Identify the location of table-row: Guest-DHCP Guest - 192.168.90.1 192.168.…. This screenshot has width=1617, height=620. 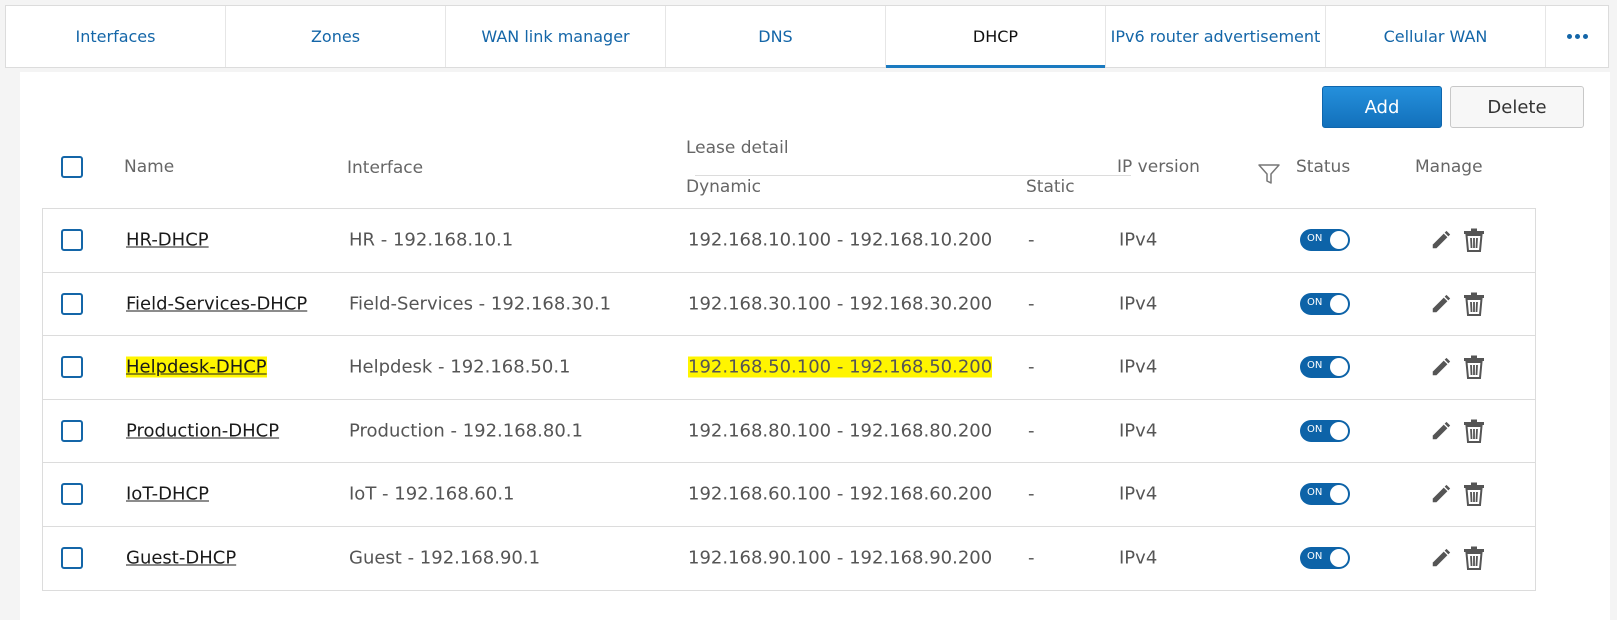
(789, 559).